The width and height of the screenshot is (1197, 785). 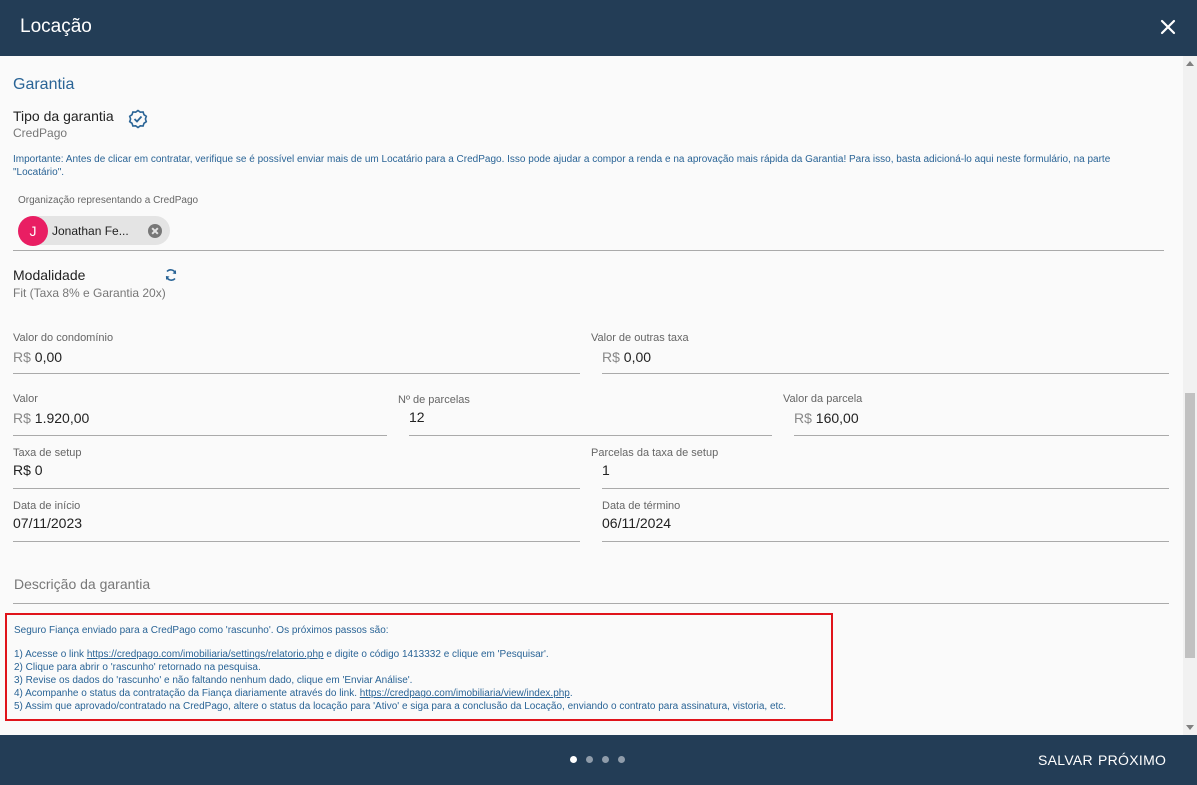 I want to click on taxa-setup-label: Taxa de setup, so click(x=47, y=453).